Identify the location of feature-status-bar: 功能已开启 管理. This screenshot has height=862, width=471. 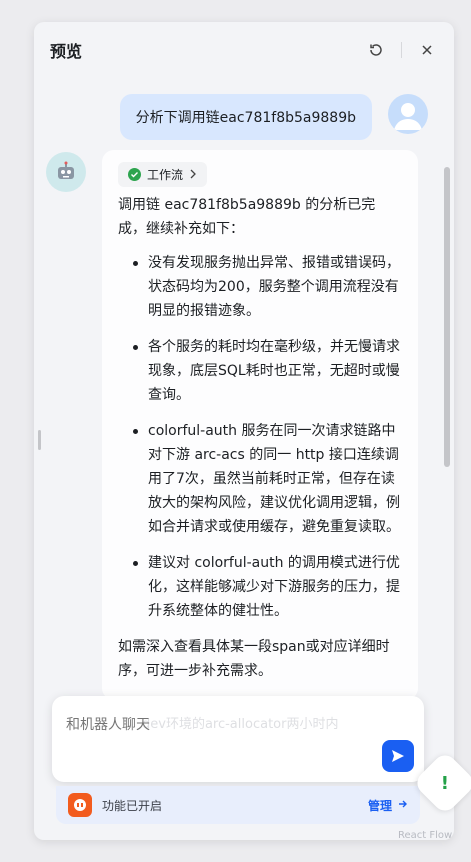
(238, 805).